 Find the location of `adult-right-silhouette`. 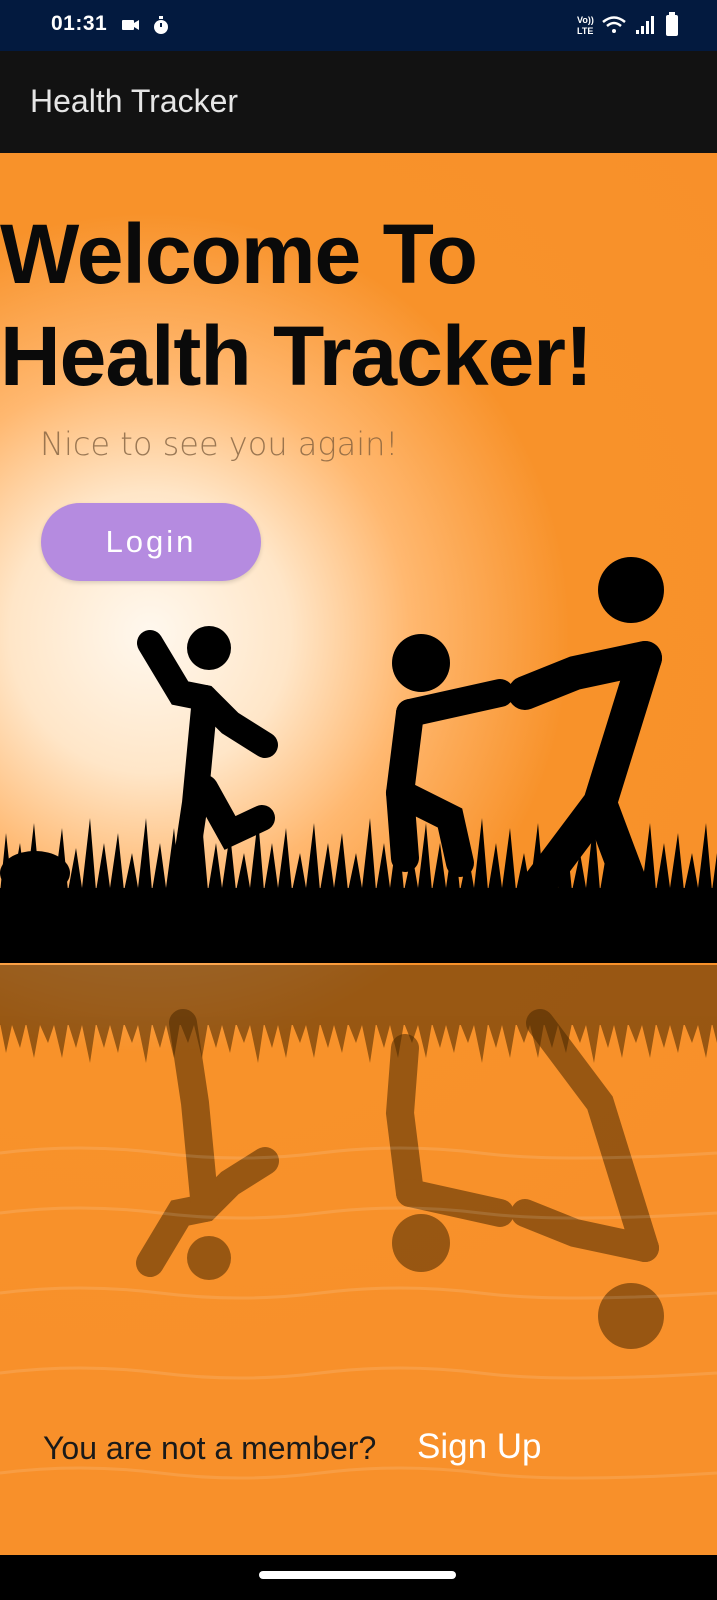

adult-right-silhouette is located at coordinates (586, 728).